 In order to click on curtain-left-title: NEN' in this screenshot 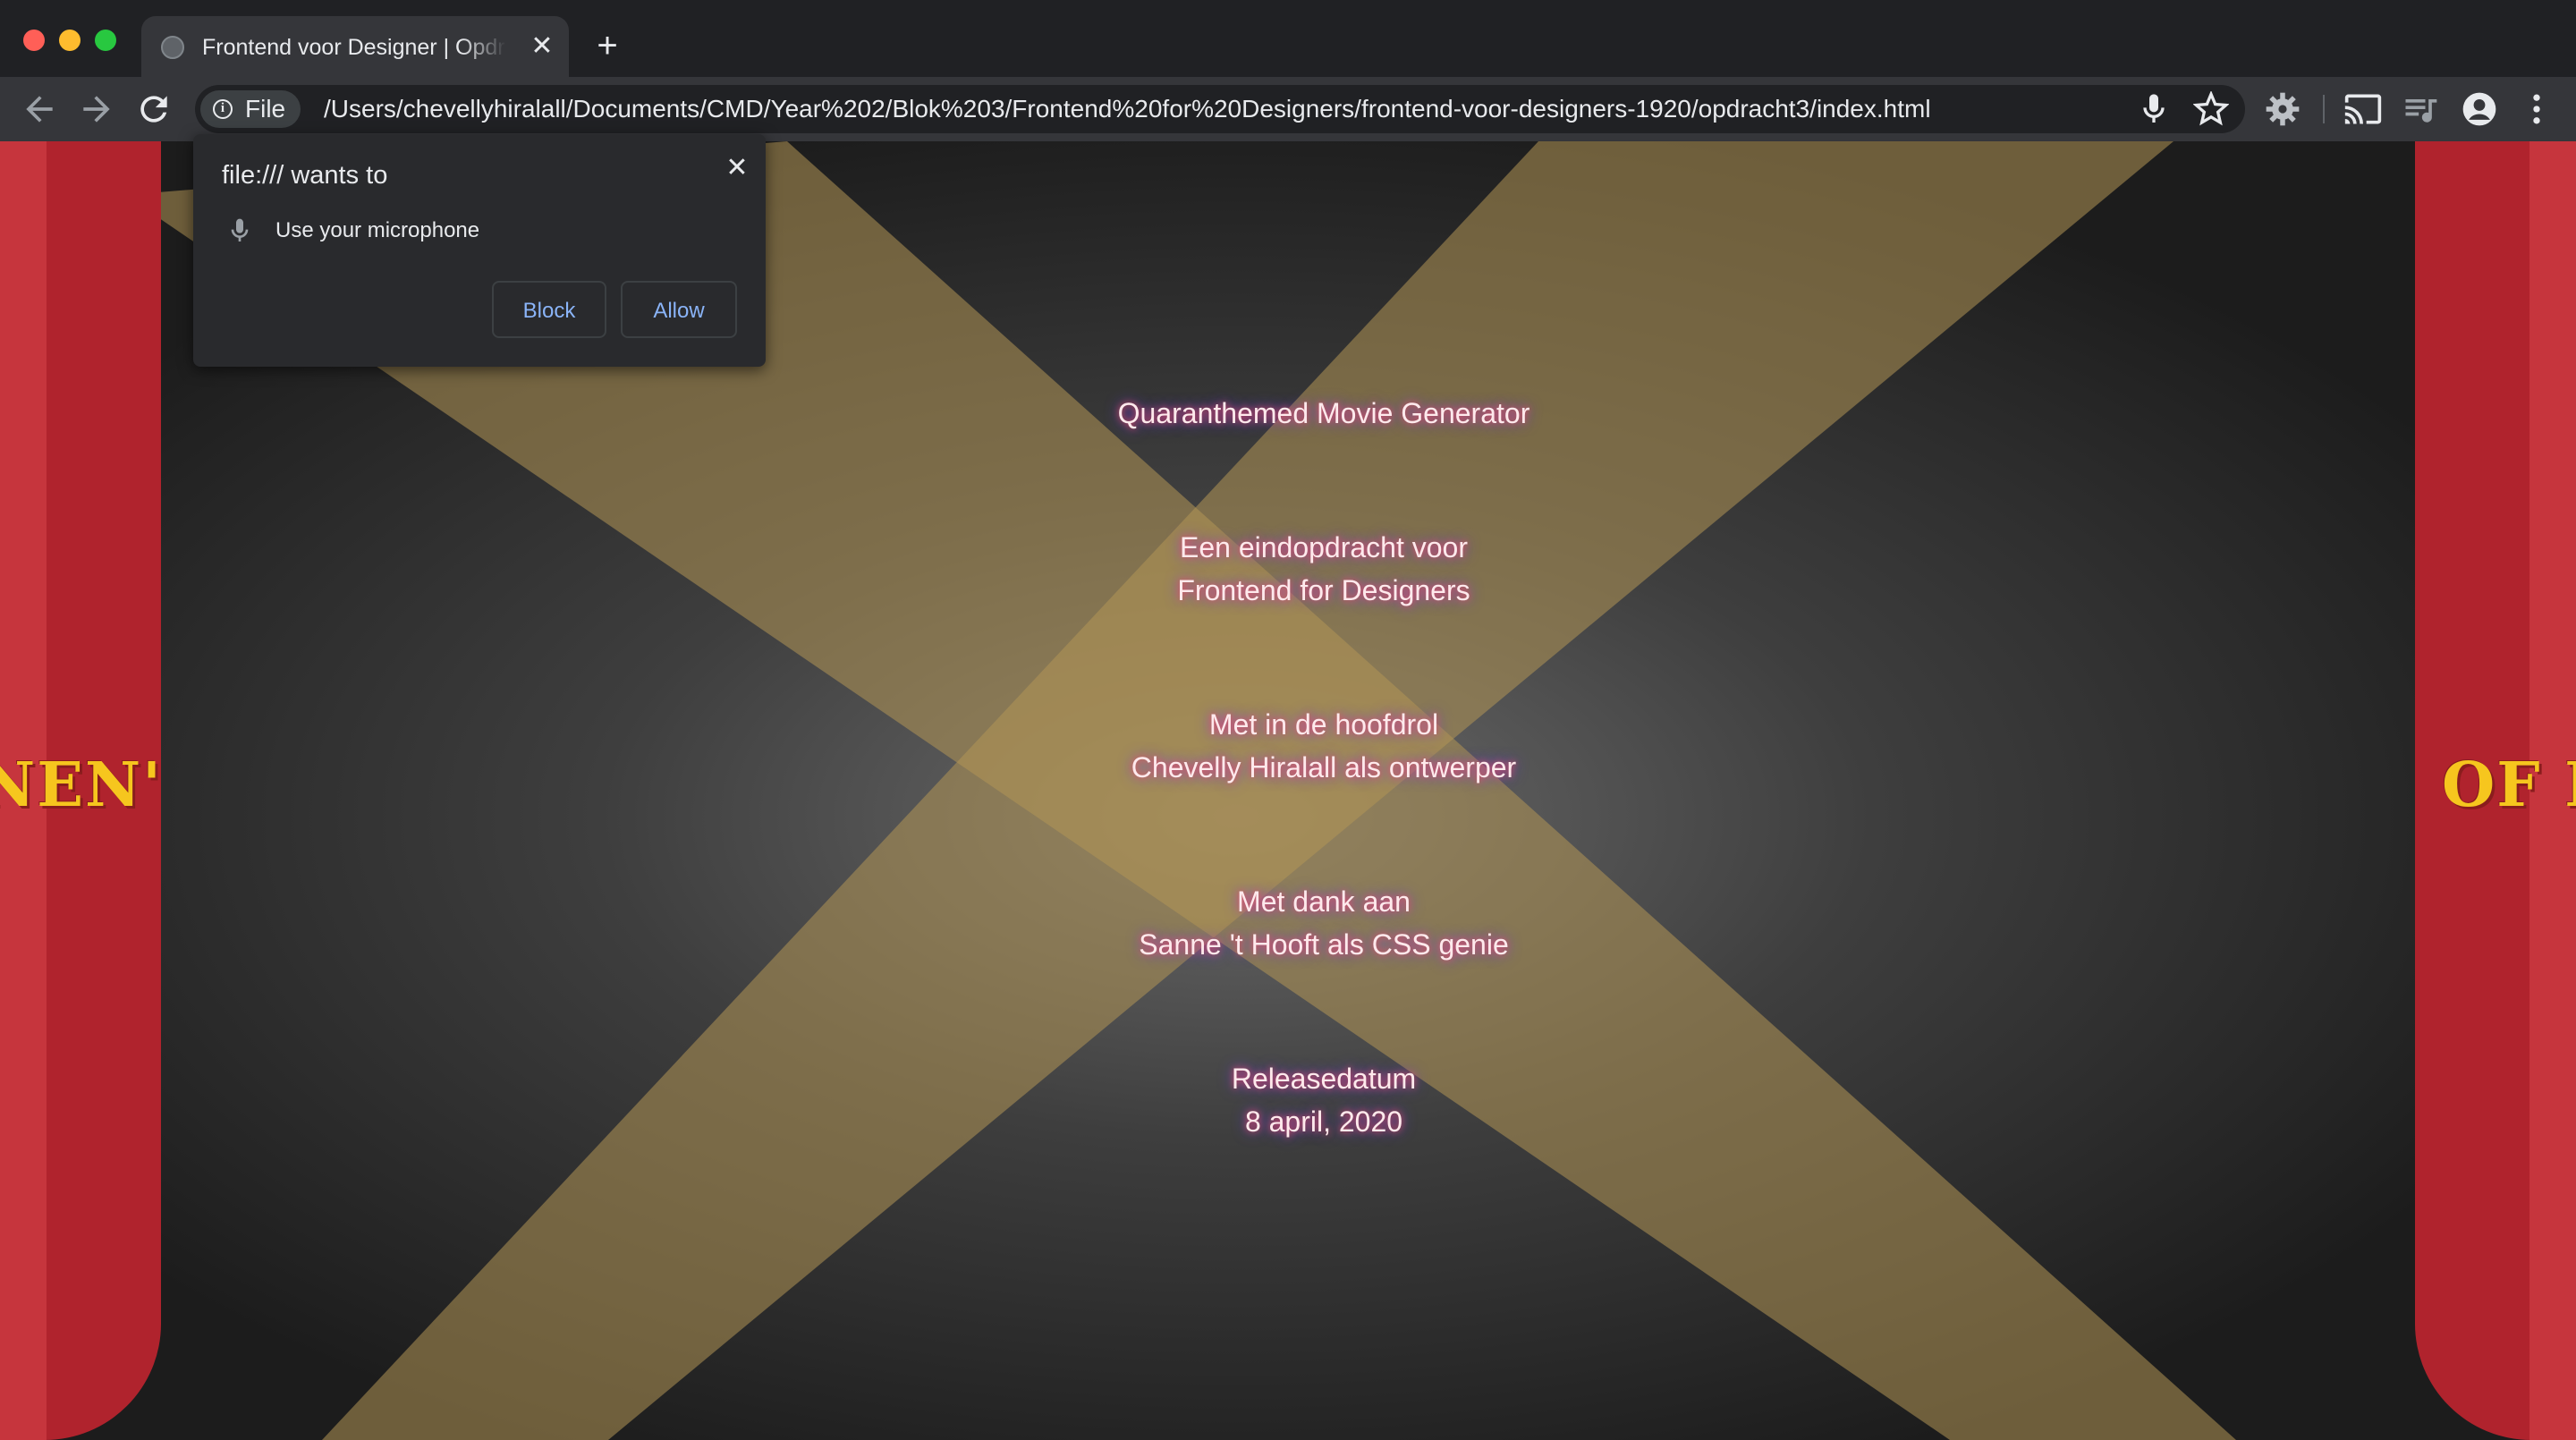, I will do `click(80, 785)`.